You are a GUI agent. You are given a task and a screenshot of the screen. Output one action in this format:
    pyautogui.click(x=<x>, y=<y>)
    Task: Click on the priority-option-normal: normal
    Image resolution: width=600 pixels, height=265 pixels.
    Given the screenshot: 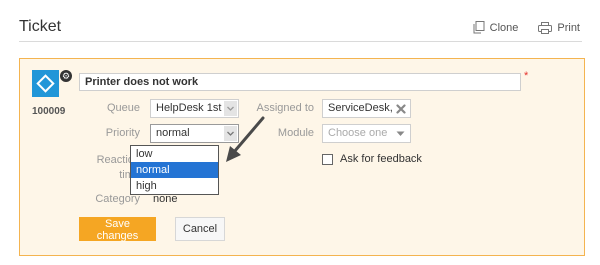 What is the action you would take?
    pyautogui.click(x=174, y=170)
    